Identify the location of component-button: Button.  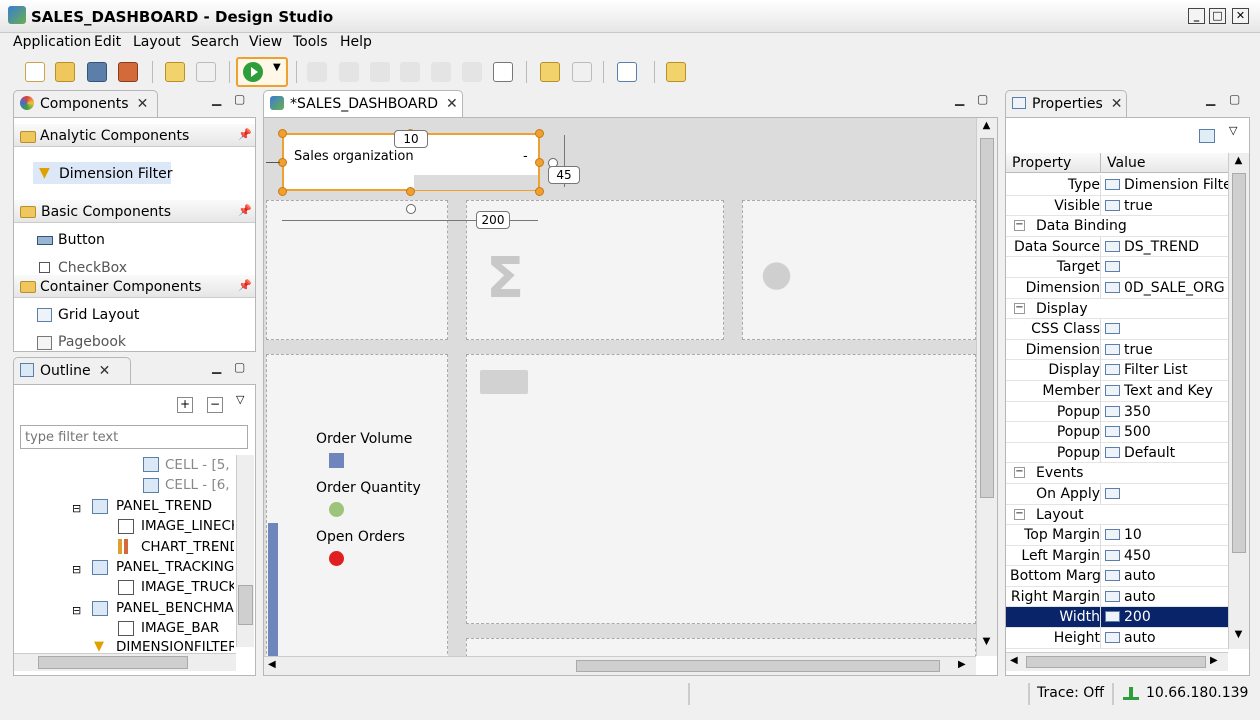
(81, 240).